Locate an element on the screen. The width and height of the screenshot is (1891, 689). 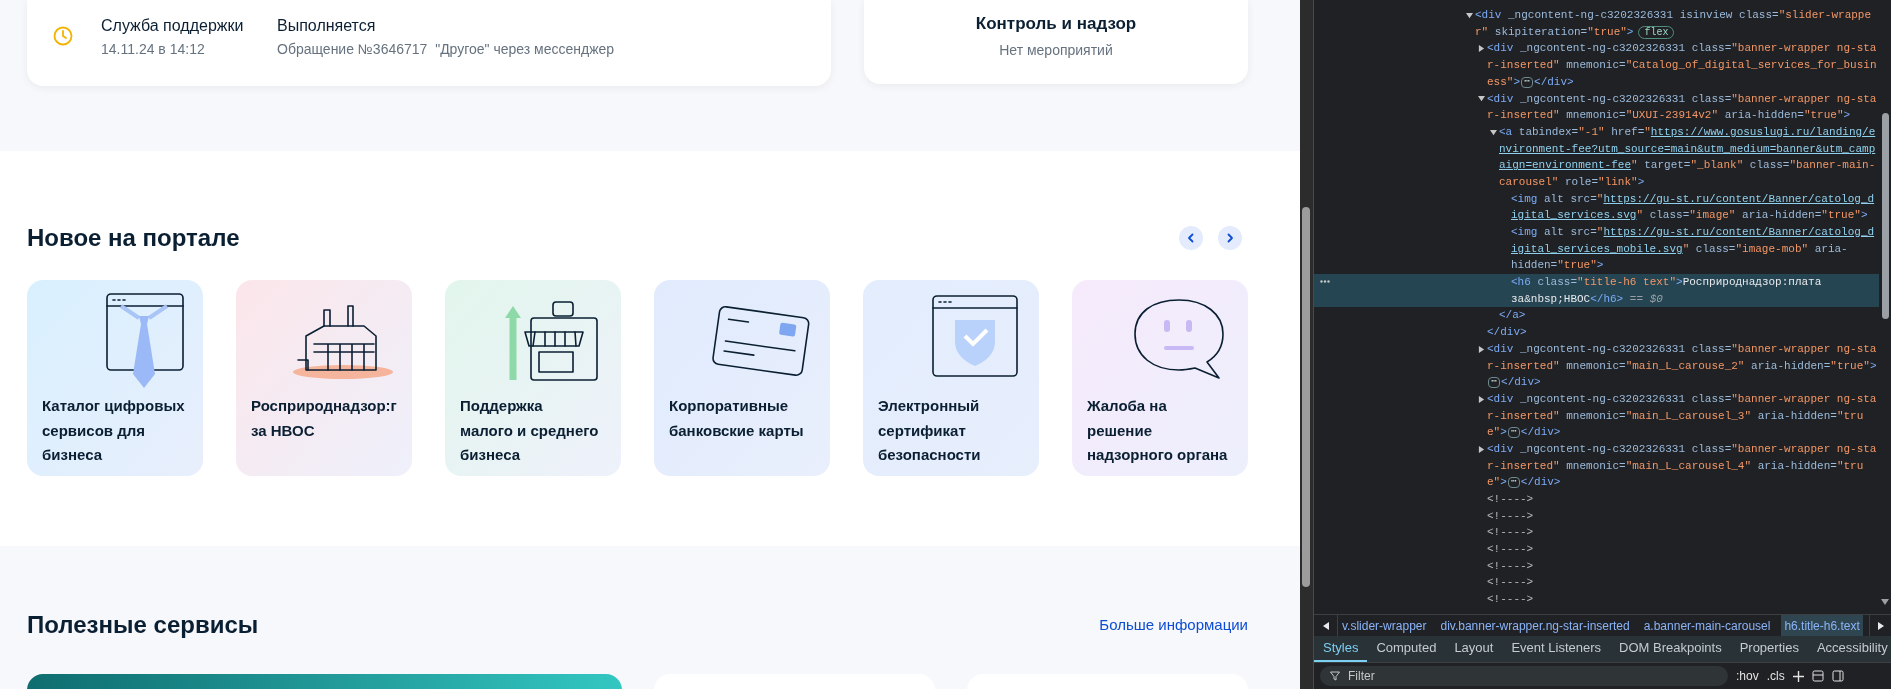
dom-node-row: <img alt src="https://gu-st.ru/content/Banner/catolog_d igital_services.svg" class="image" aria-hidden="true"> is located at coordinates (1596, 207).